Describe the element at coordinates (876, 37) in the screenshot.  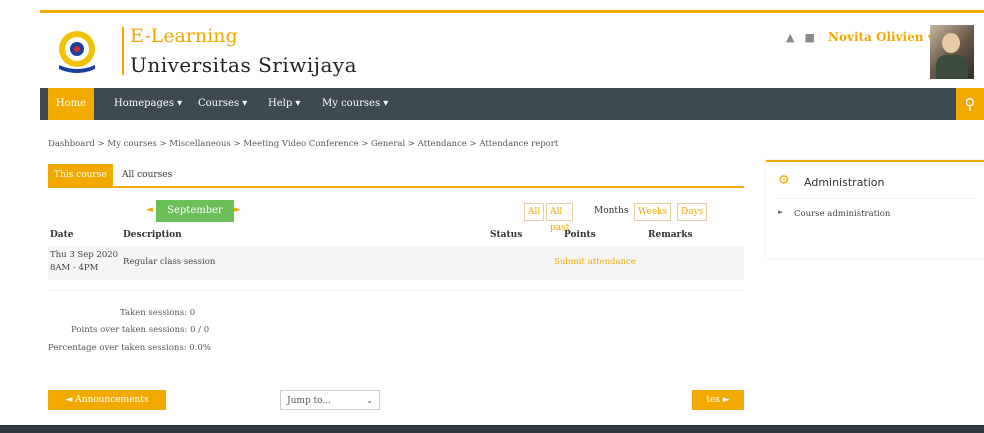
I see `user-name: Novita Olivien` at that location.